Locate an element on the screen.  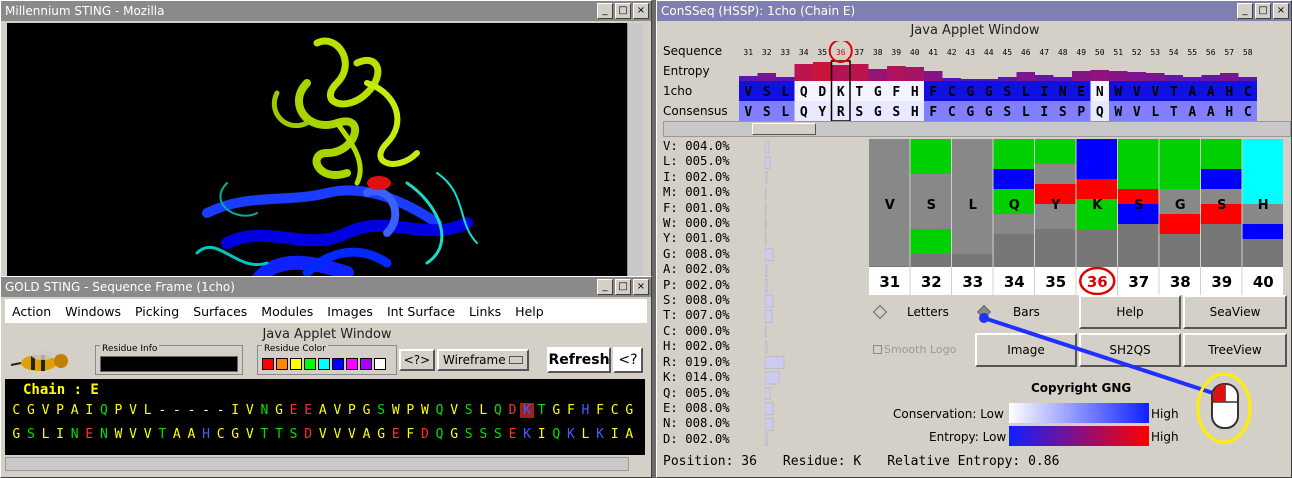
menu-item-windows: Windows is located at coordinates (93, 311).